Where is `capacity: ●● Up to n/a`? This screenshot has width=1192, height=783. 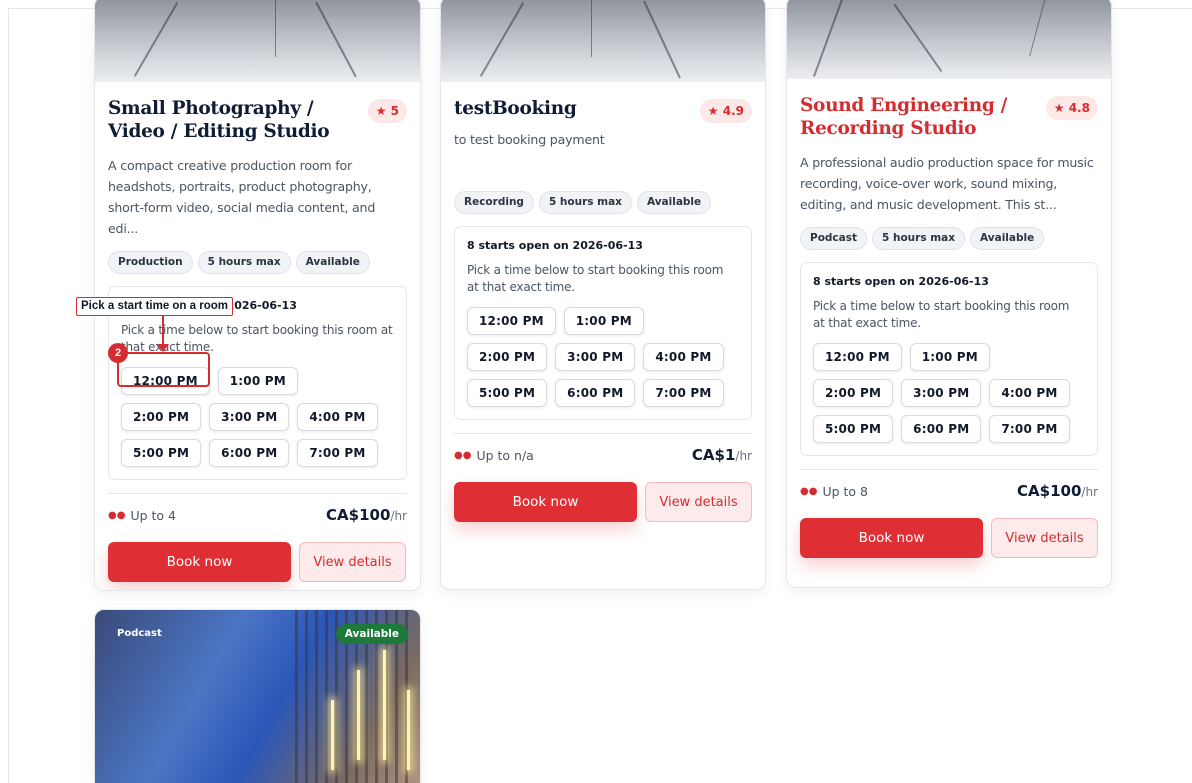
capacity: ●● Up to n/a is located at coordinates (494, 455).